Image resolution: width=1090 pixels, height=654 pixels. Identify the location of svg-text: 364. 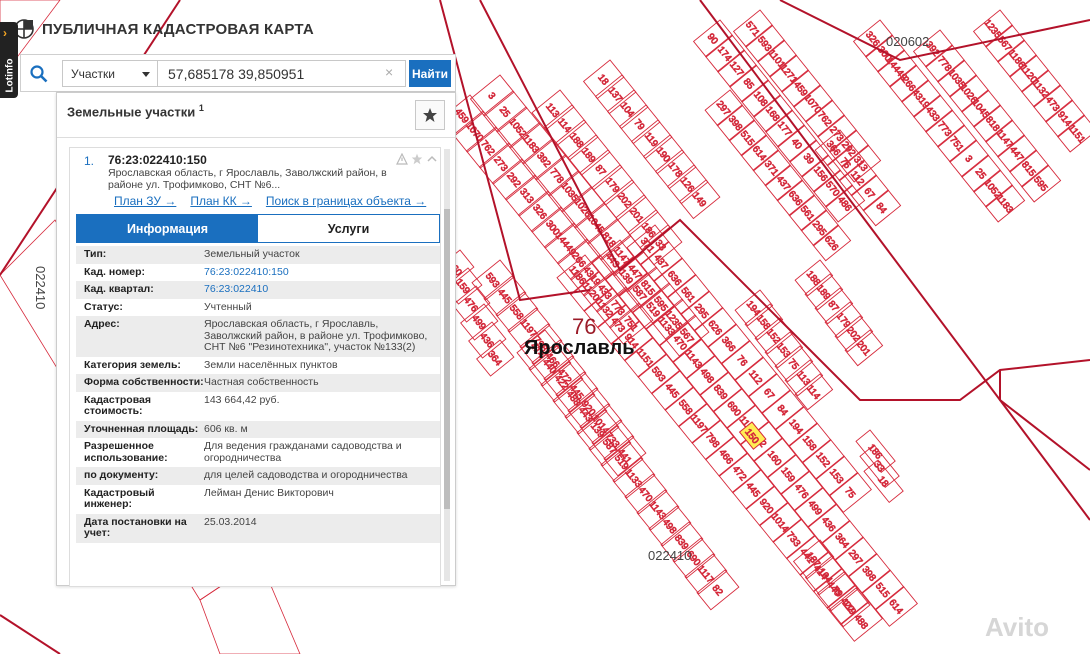
(494, 358).